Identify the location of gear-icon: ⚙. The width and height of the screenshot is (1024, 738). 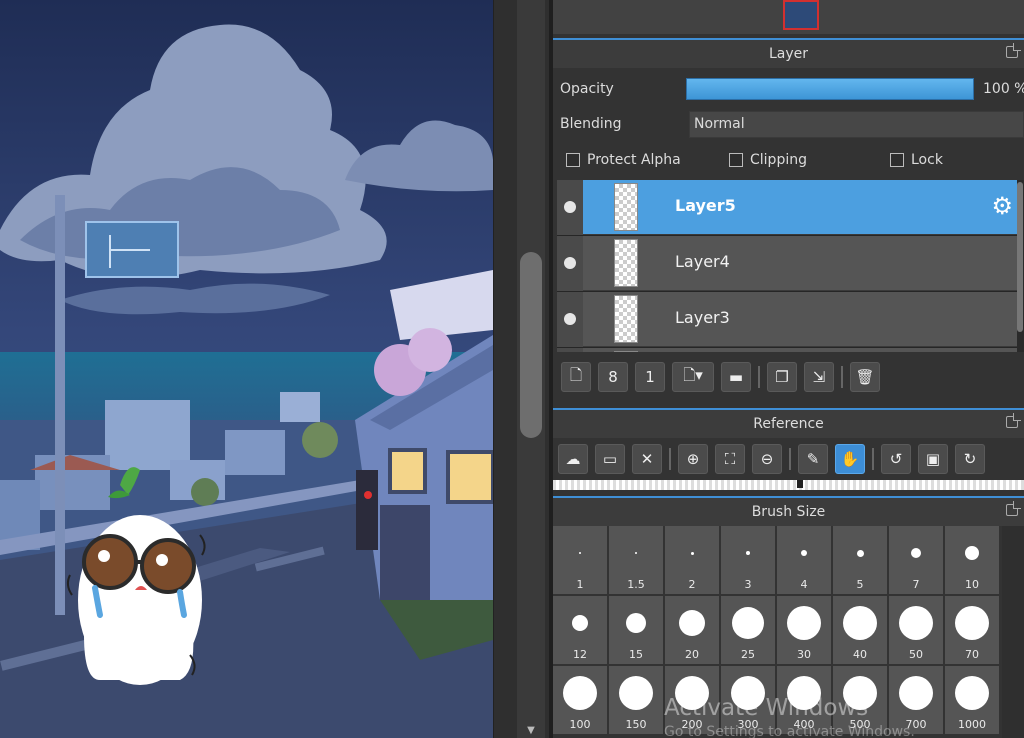
(1002, 206).